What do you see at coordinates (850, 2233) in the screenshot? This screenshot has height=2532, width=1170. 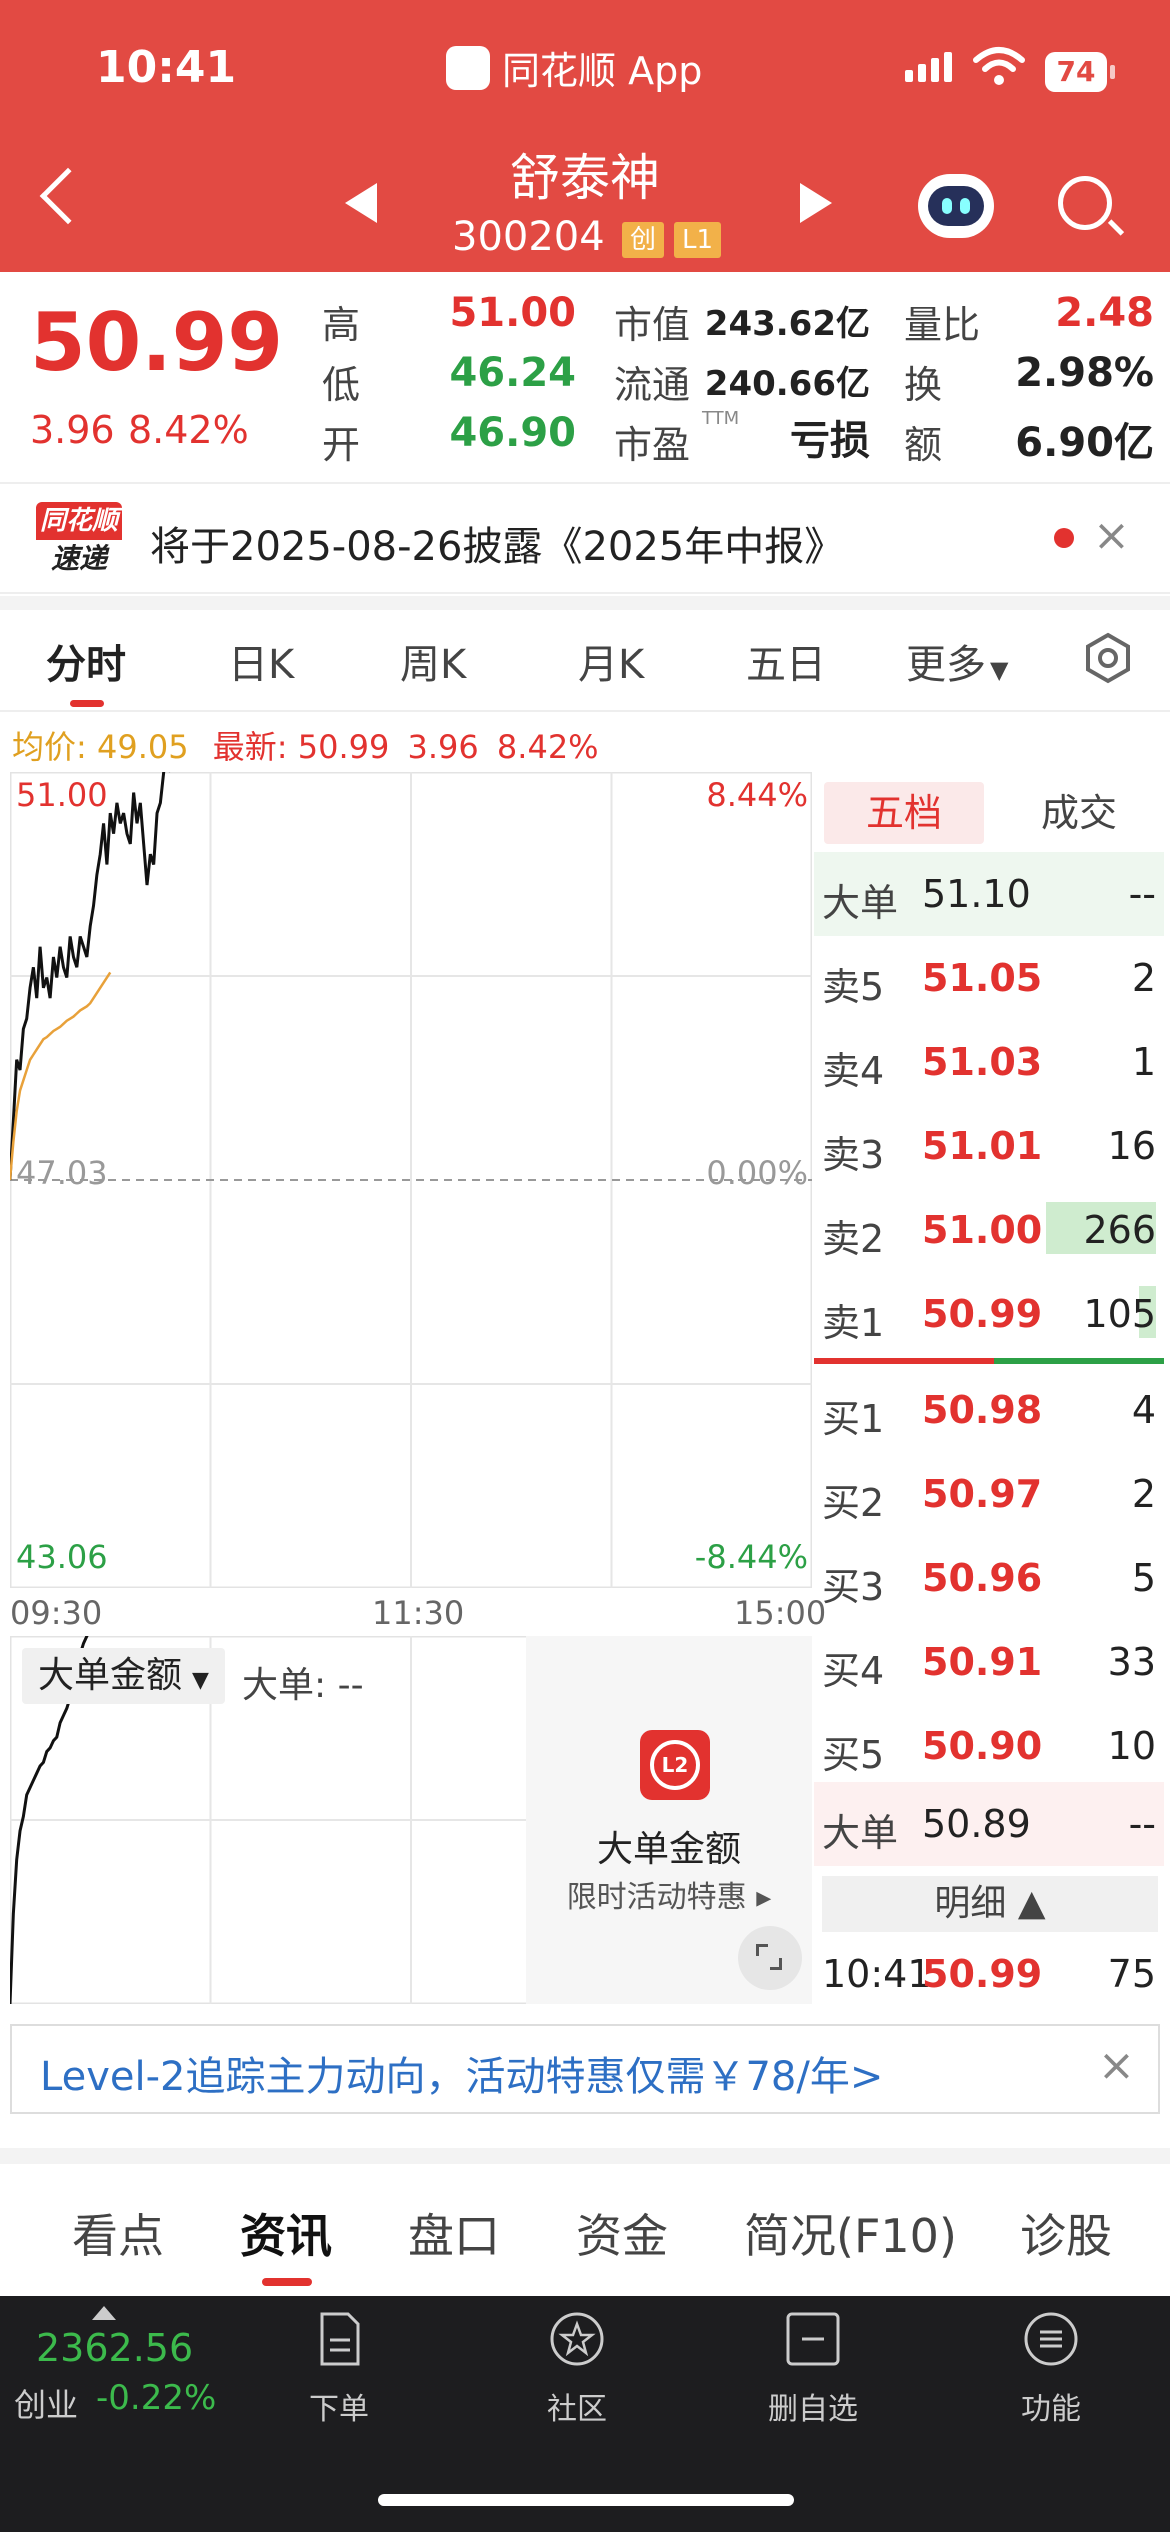 I see `tab-f10: 简况(F10)` at bounding box center [850, 2233].